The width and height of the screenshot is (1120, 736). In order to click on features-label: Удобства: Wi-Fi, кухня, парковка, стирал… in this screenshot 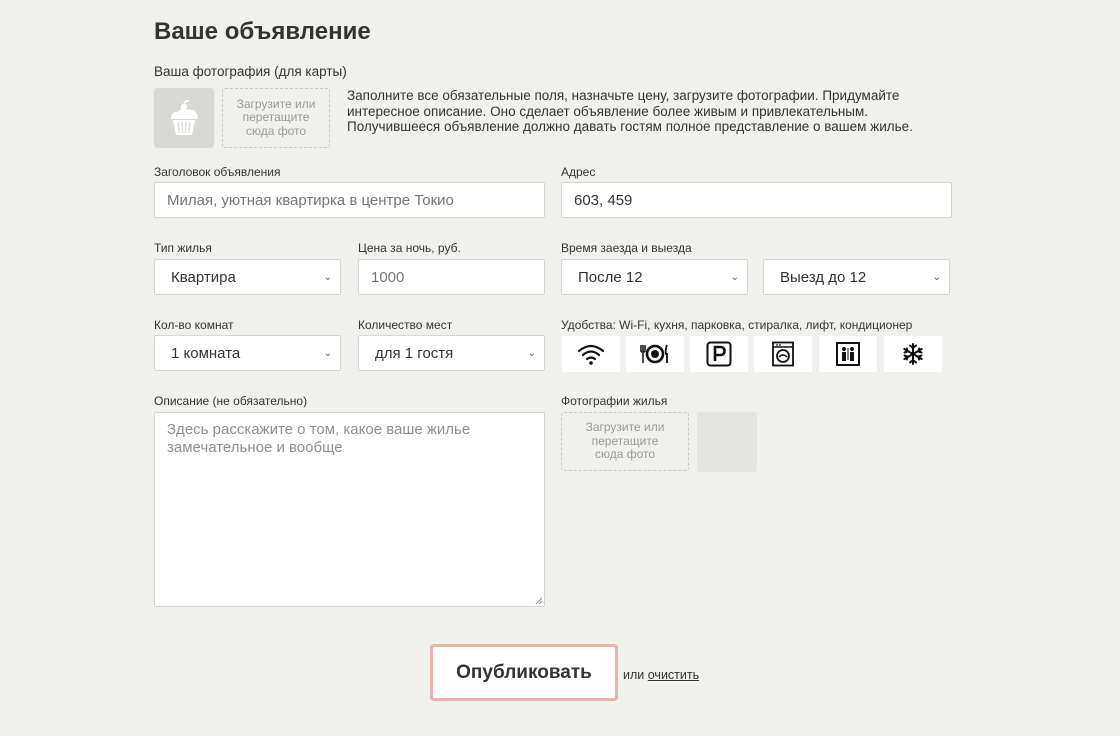, I will do `click(737, 325)`.